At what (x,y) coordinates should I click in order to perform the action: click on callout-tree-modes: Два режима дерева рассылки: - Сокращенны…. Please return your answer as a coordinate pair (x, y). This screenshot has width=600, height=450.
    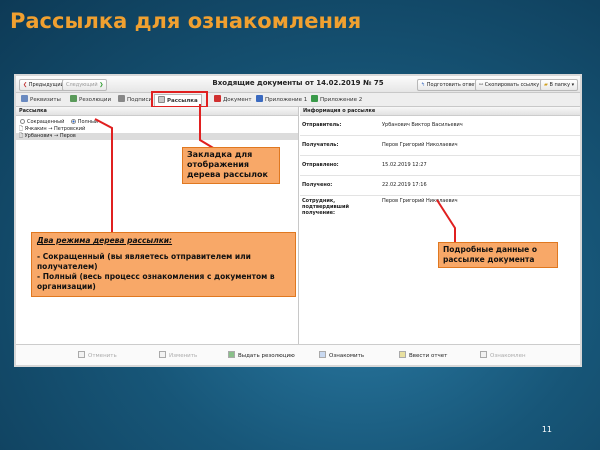
    Looking at the image, I should click on (163, 264).